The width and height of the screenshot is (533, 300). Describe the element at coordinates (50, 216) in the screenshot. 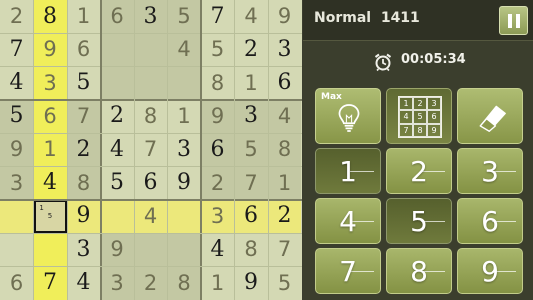

I see `selected-cell: 15` at that location.